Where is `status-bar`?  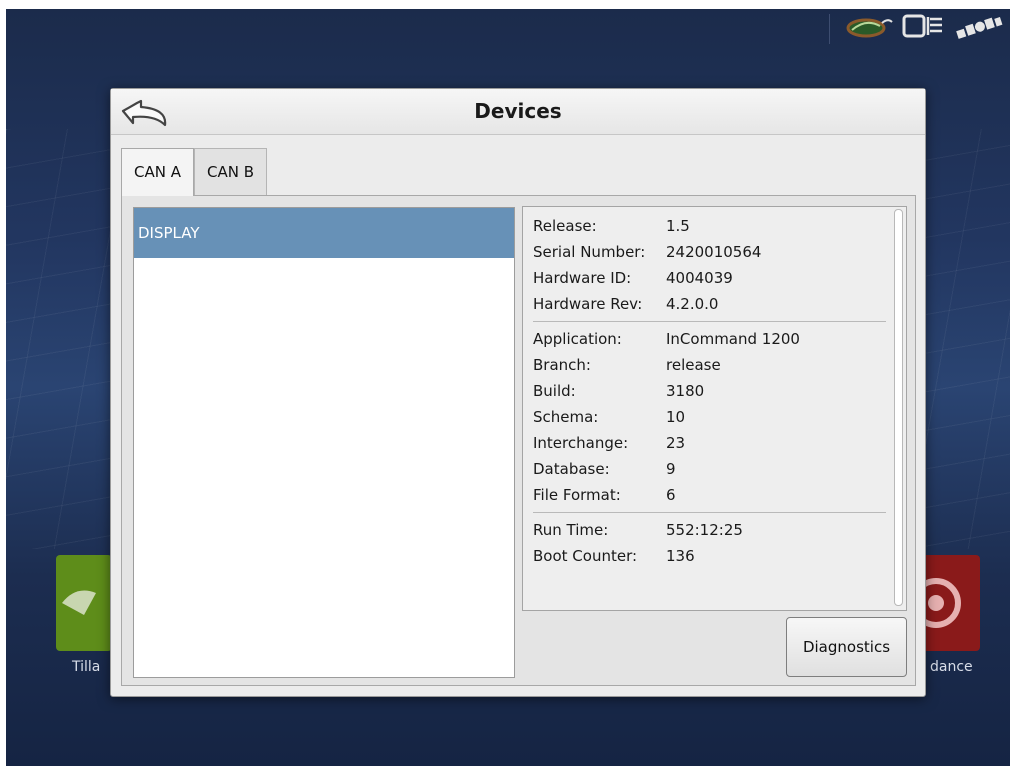 status-bar is located at coordinates (919, 29).